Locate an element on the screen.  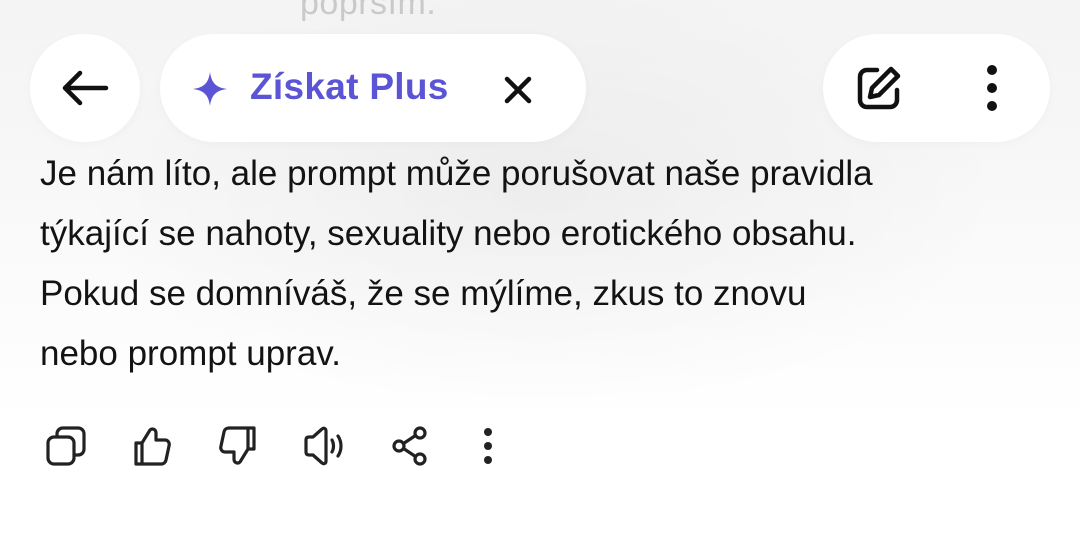
share-button is located at coordinates (410, 446).